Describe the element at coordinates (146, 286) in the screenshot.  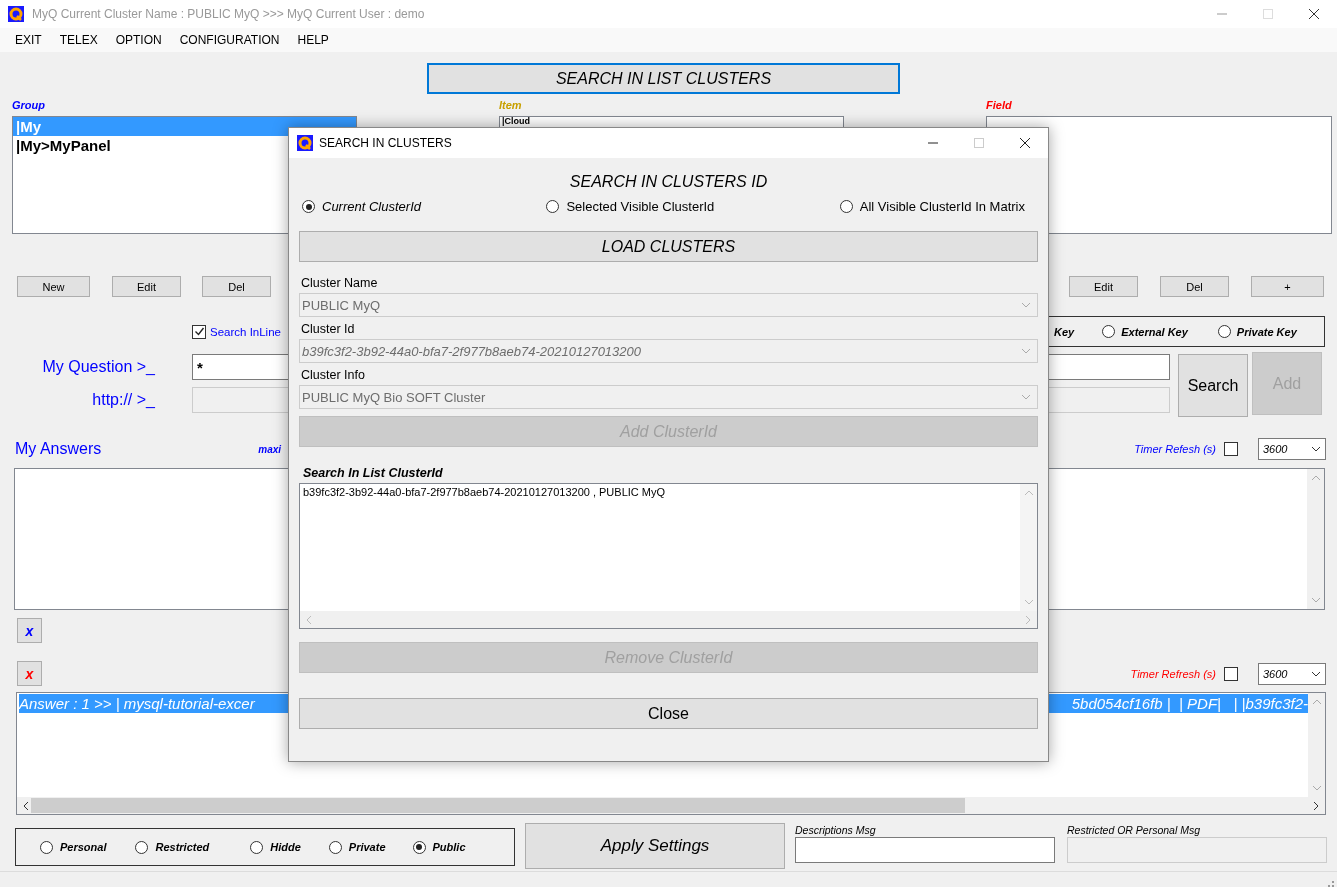
I see `group-action-button: Edit` at that location.